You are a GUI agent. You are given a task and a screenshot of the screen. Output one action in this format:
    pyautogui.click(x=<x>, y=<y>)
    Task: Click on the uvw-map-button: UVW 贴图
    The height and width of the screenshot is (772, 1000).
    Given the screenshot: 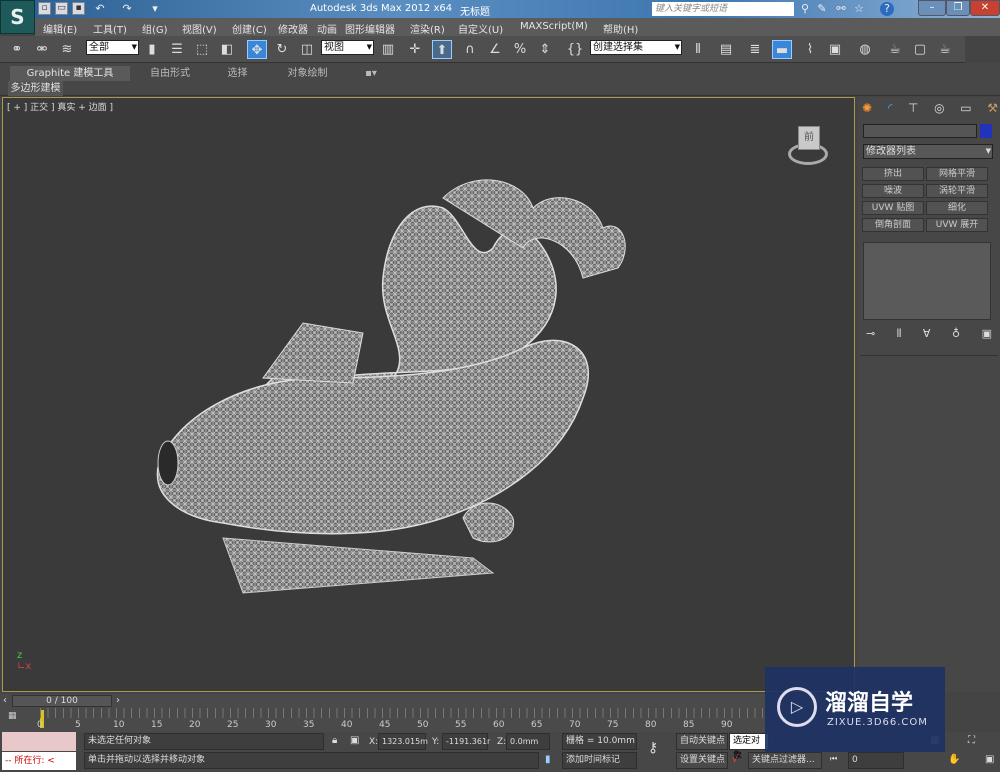 What is the action you would take?
    pyautogui.click(x=893, y=208)
    